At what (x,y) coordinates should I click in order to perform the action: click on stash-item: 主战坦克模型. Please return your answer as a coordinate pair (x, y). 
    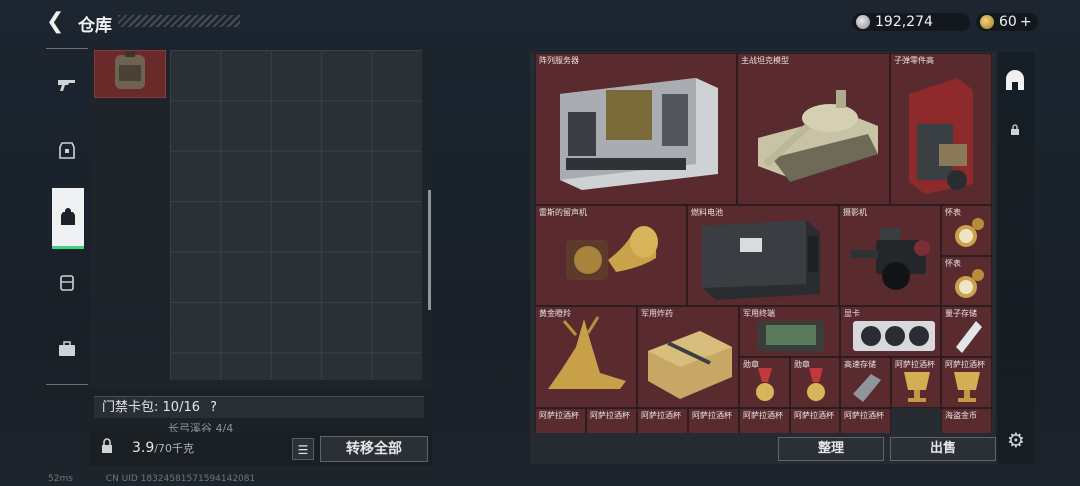
    Looking at the image, I should click on (813, 129).